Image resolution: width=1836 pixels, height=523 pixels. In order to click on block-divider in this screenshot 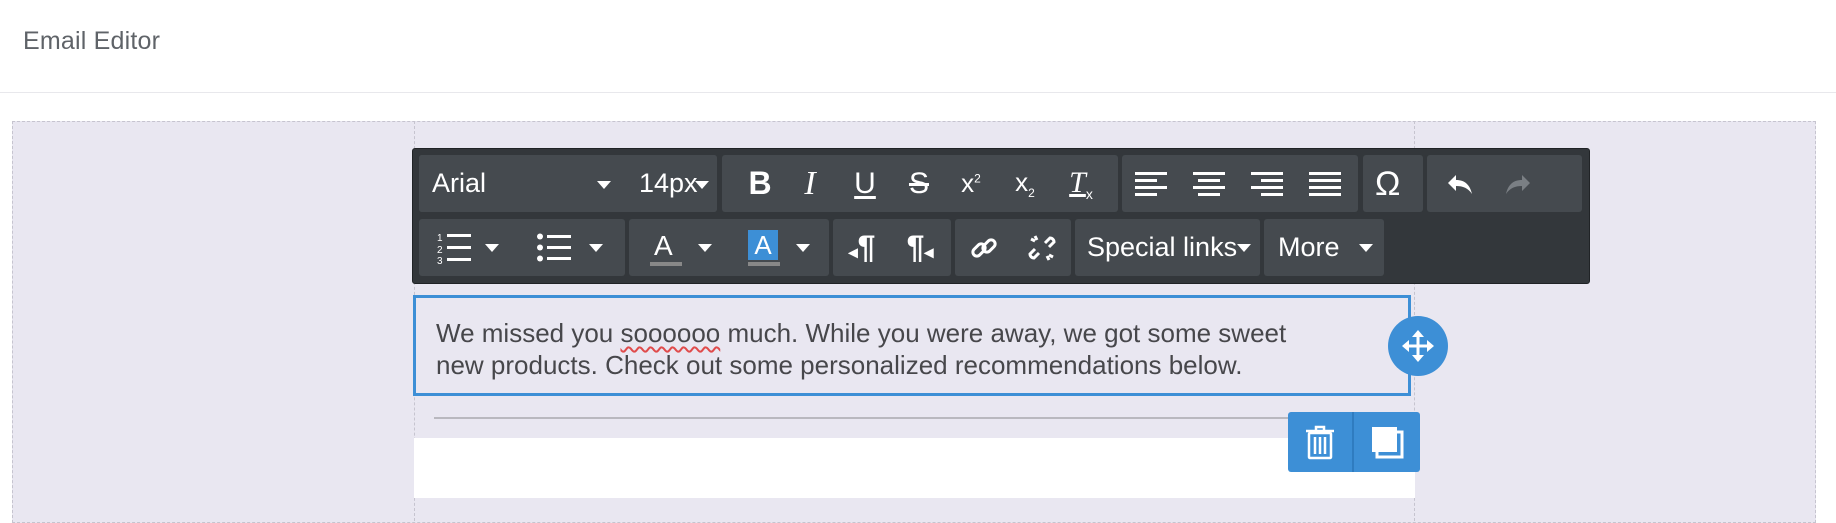, I will do `click(880, 418)`.